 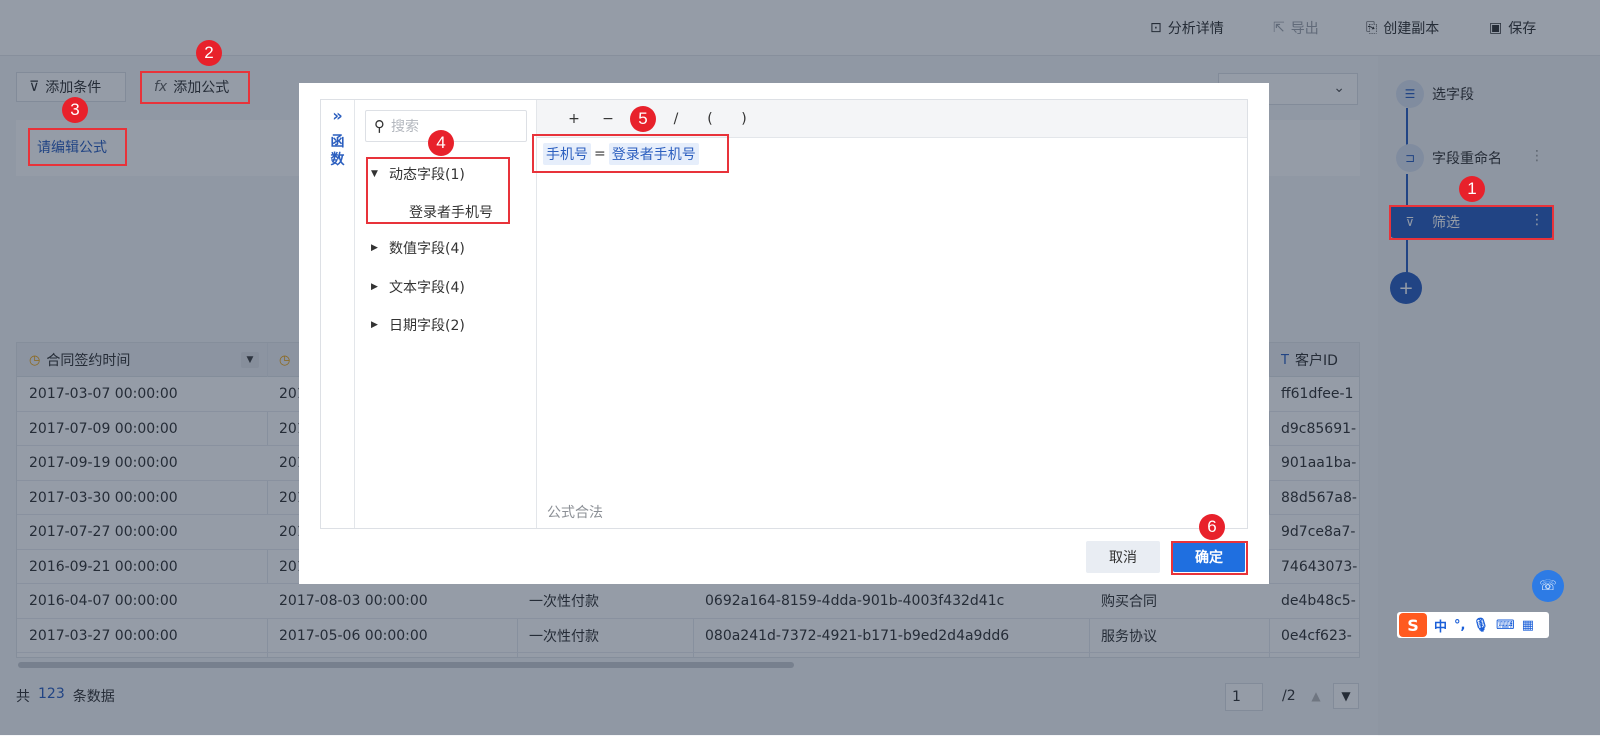 What do you see at coordinates (574, 119) in the screenshot?
I see `plus-operator: +` at bounding box center [574, 119].